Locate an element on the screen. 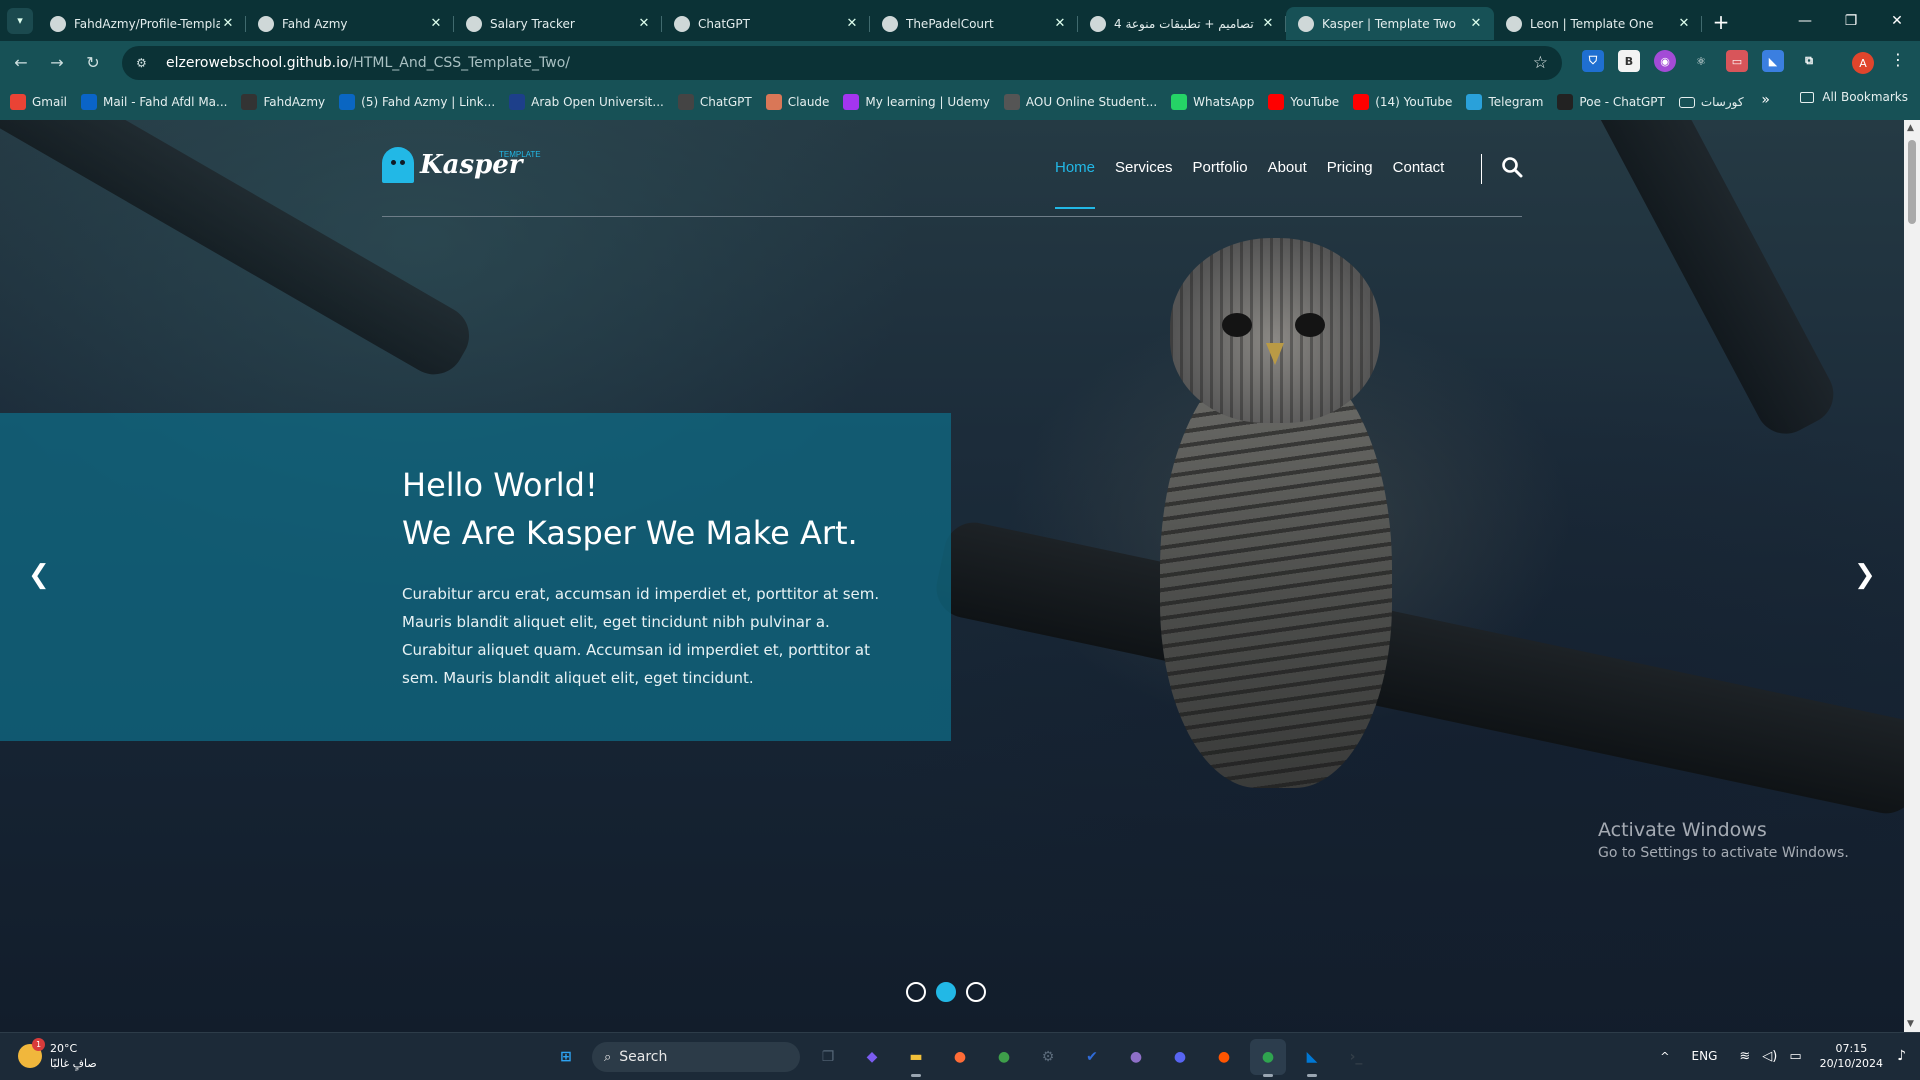 This screenshot has height=1080, width=1920. more-bookmarks-icon: » is located at coordinates (1765, 100).